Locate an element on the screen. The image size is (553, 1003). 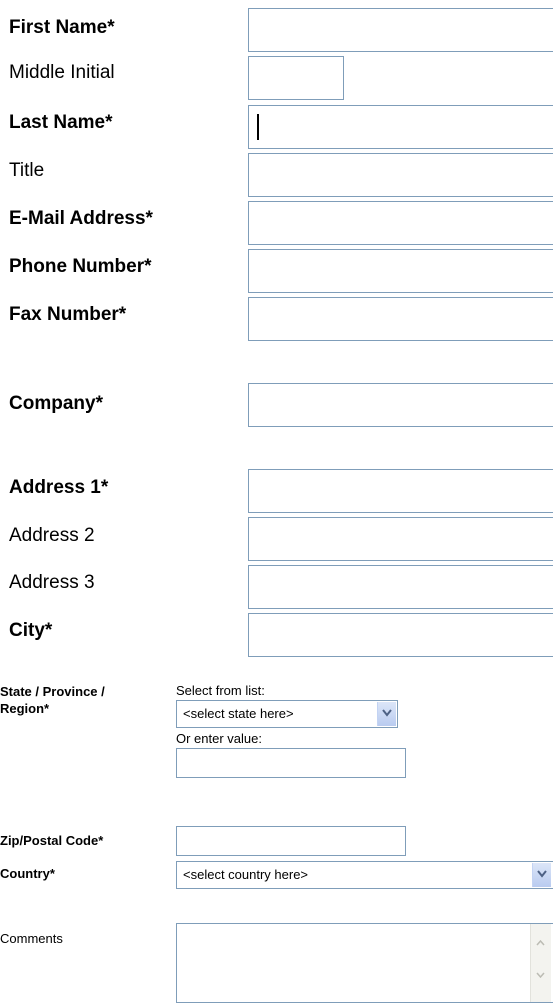
address2-label: Address 2 is located at coordinates (52, 535).